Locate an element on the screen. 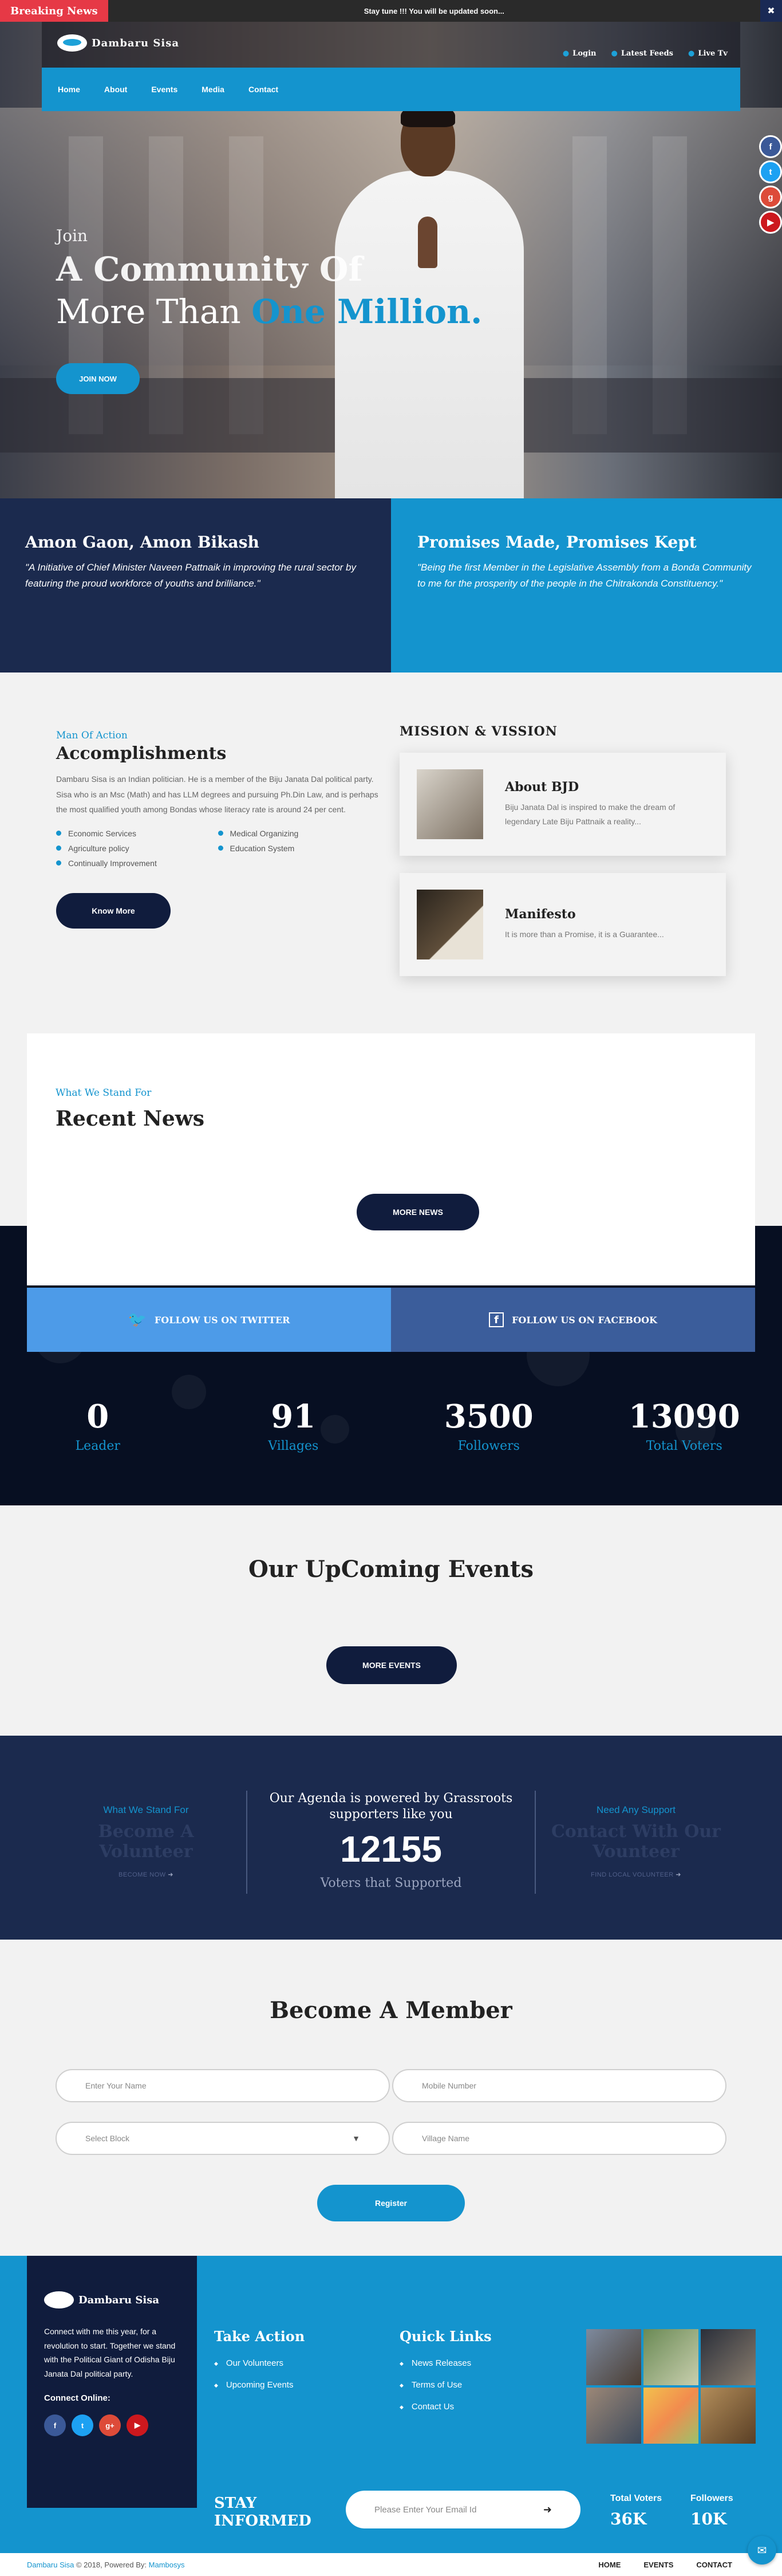  more-news-button: MORE NEWS is located at coordinates (418, 1212).